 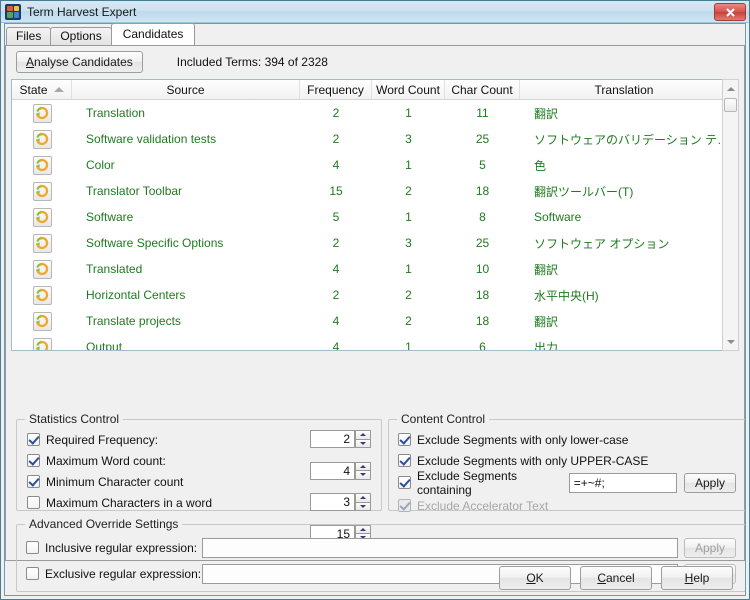 I want to click on checkbox-inclusive-regex, so click(x=32, y=547).